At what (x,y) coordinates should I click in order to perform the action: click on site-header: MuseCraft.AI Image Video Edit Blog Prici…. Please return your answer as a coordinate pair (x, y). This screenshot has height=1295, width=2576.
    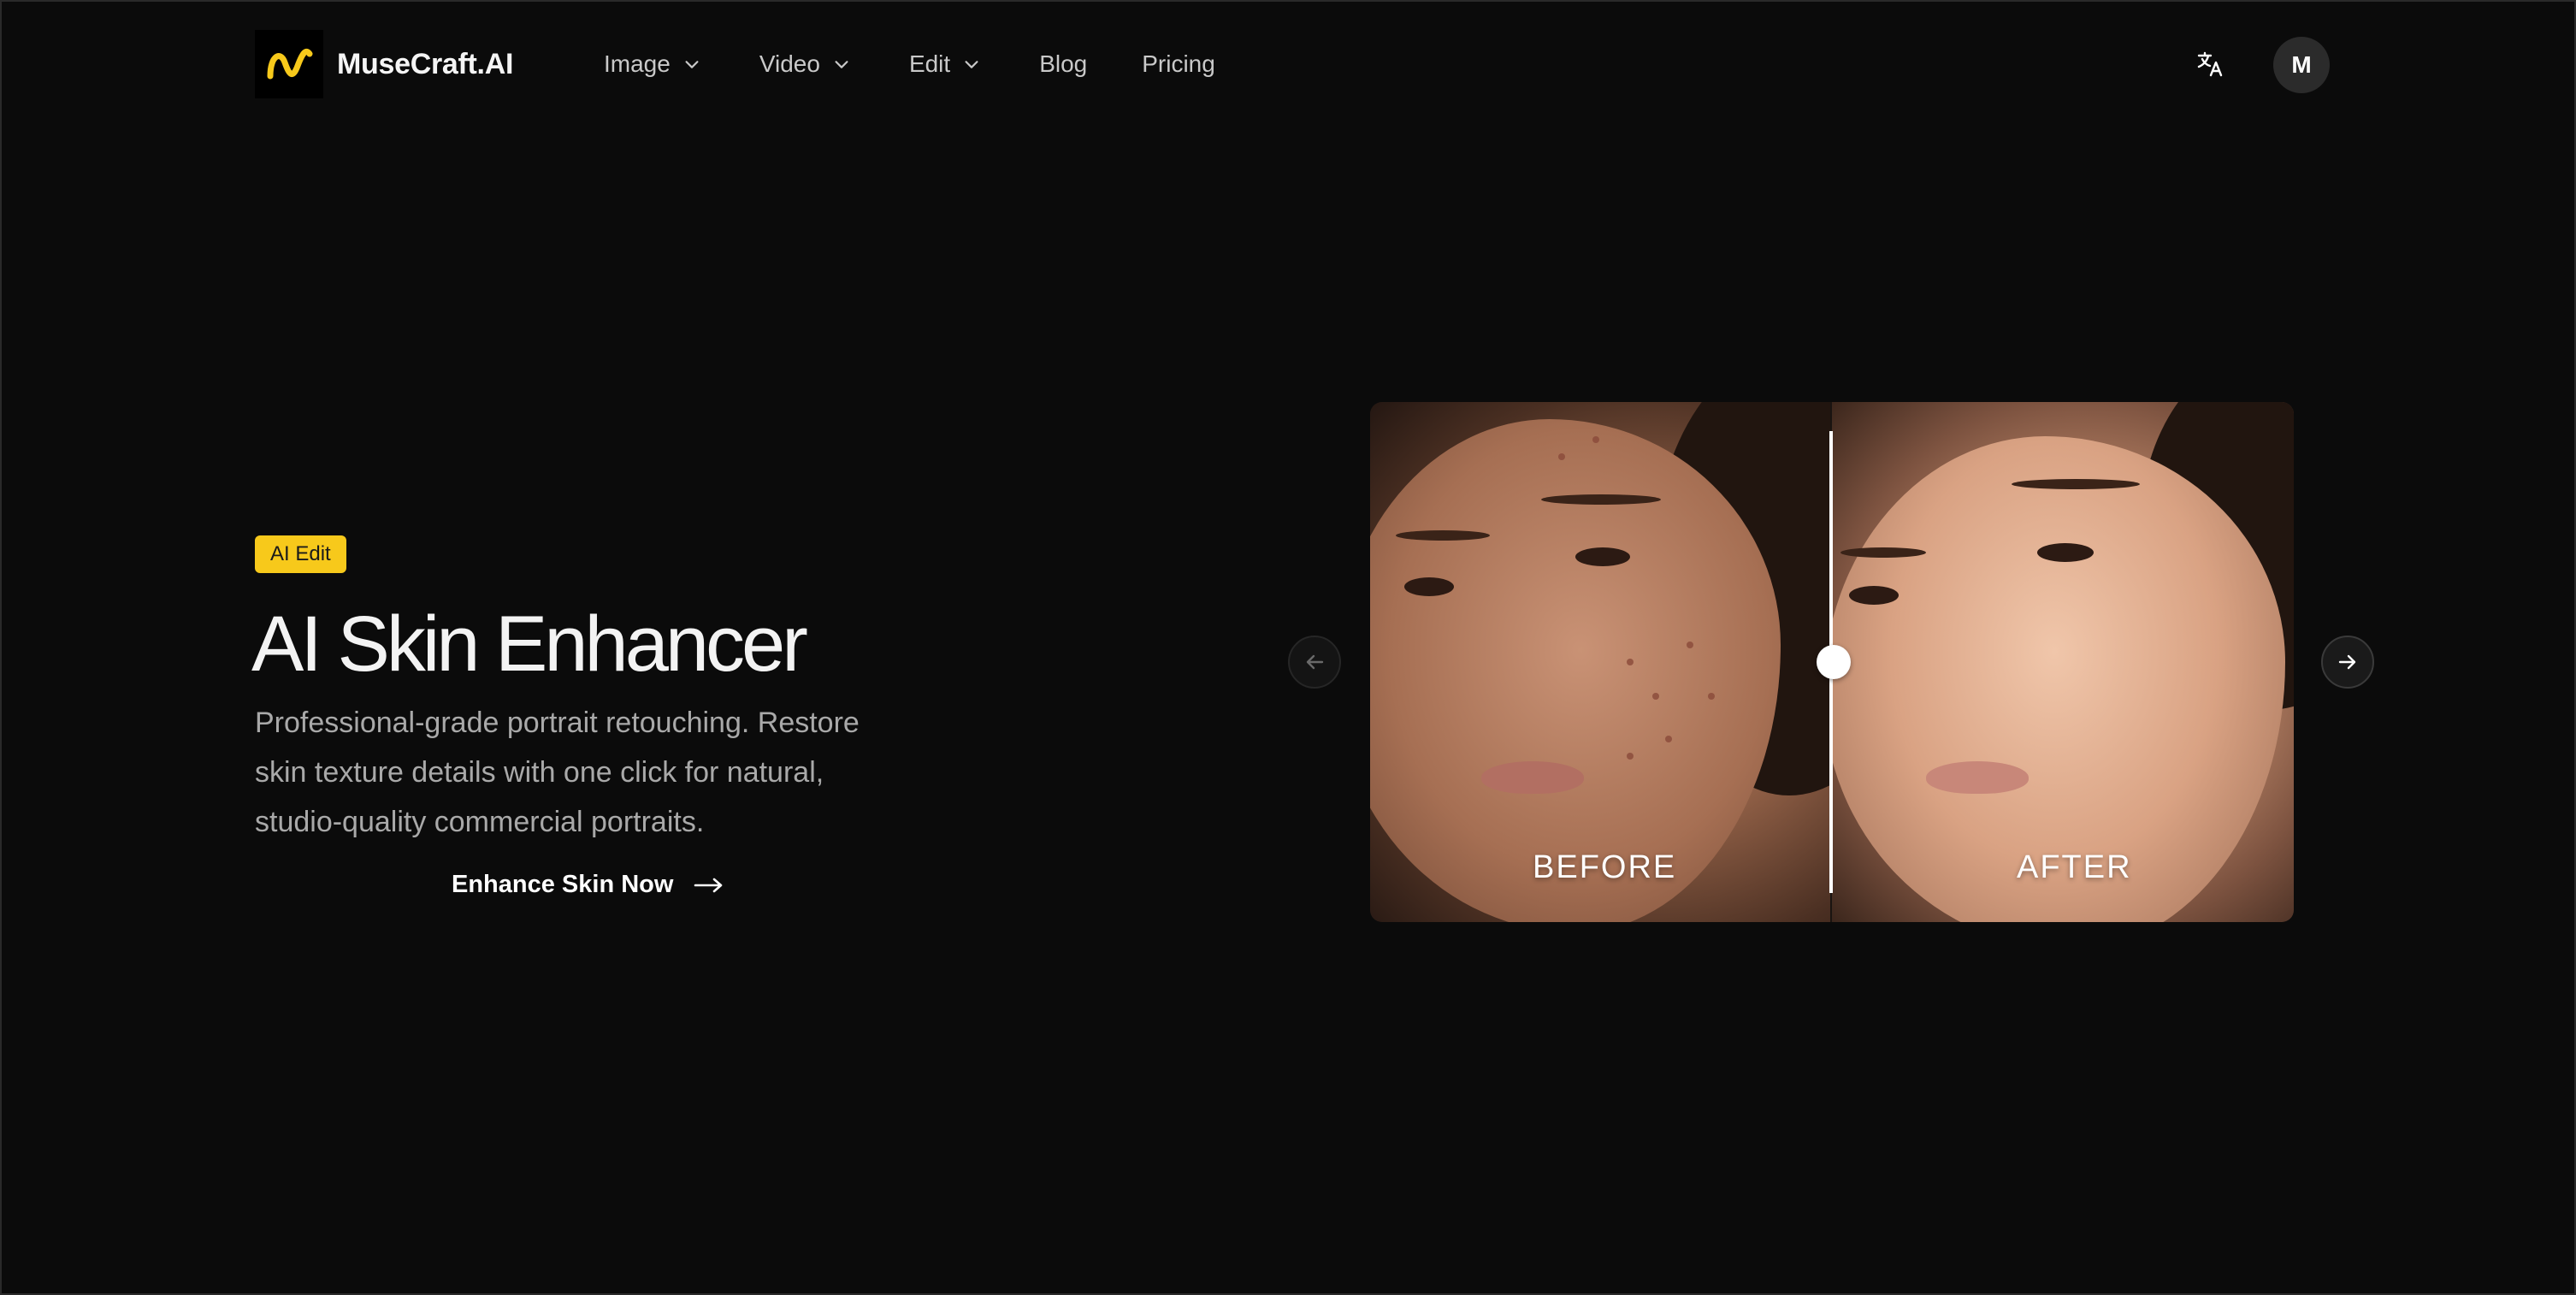
    Looking at the image, I should click on (1288, 65).